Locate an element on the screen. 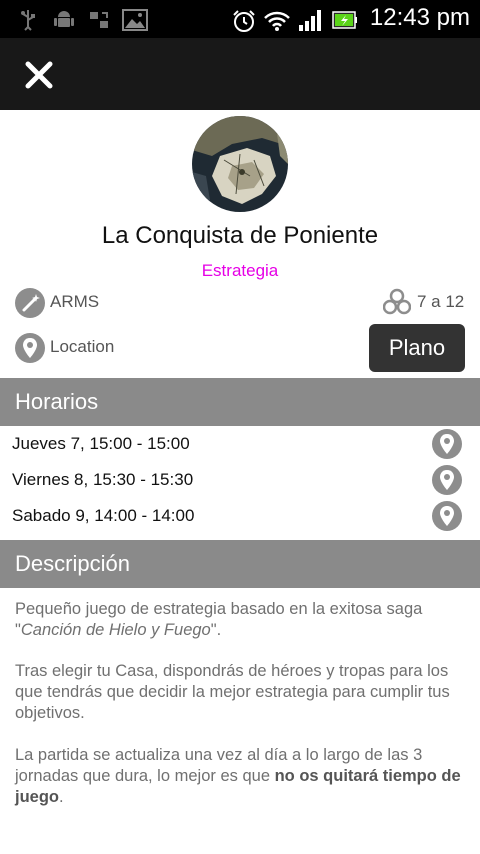  event-category: Estrategia is located at coordinates (240, 270).